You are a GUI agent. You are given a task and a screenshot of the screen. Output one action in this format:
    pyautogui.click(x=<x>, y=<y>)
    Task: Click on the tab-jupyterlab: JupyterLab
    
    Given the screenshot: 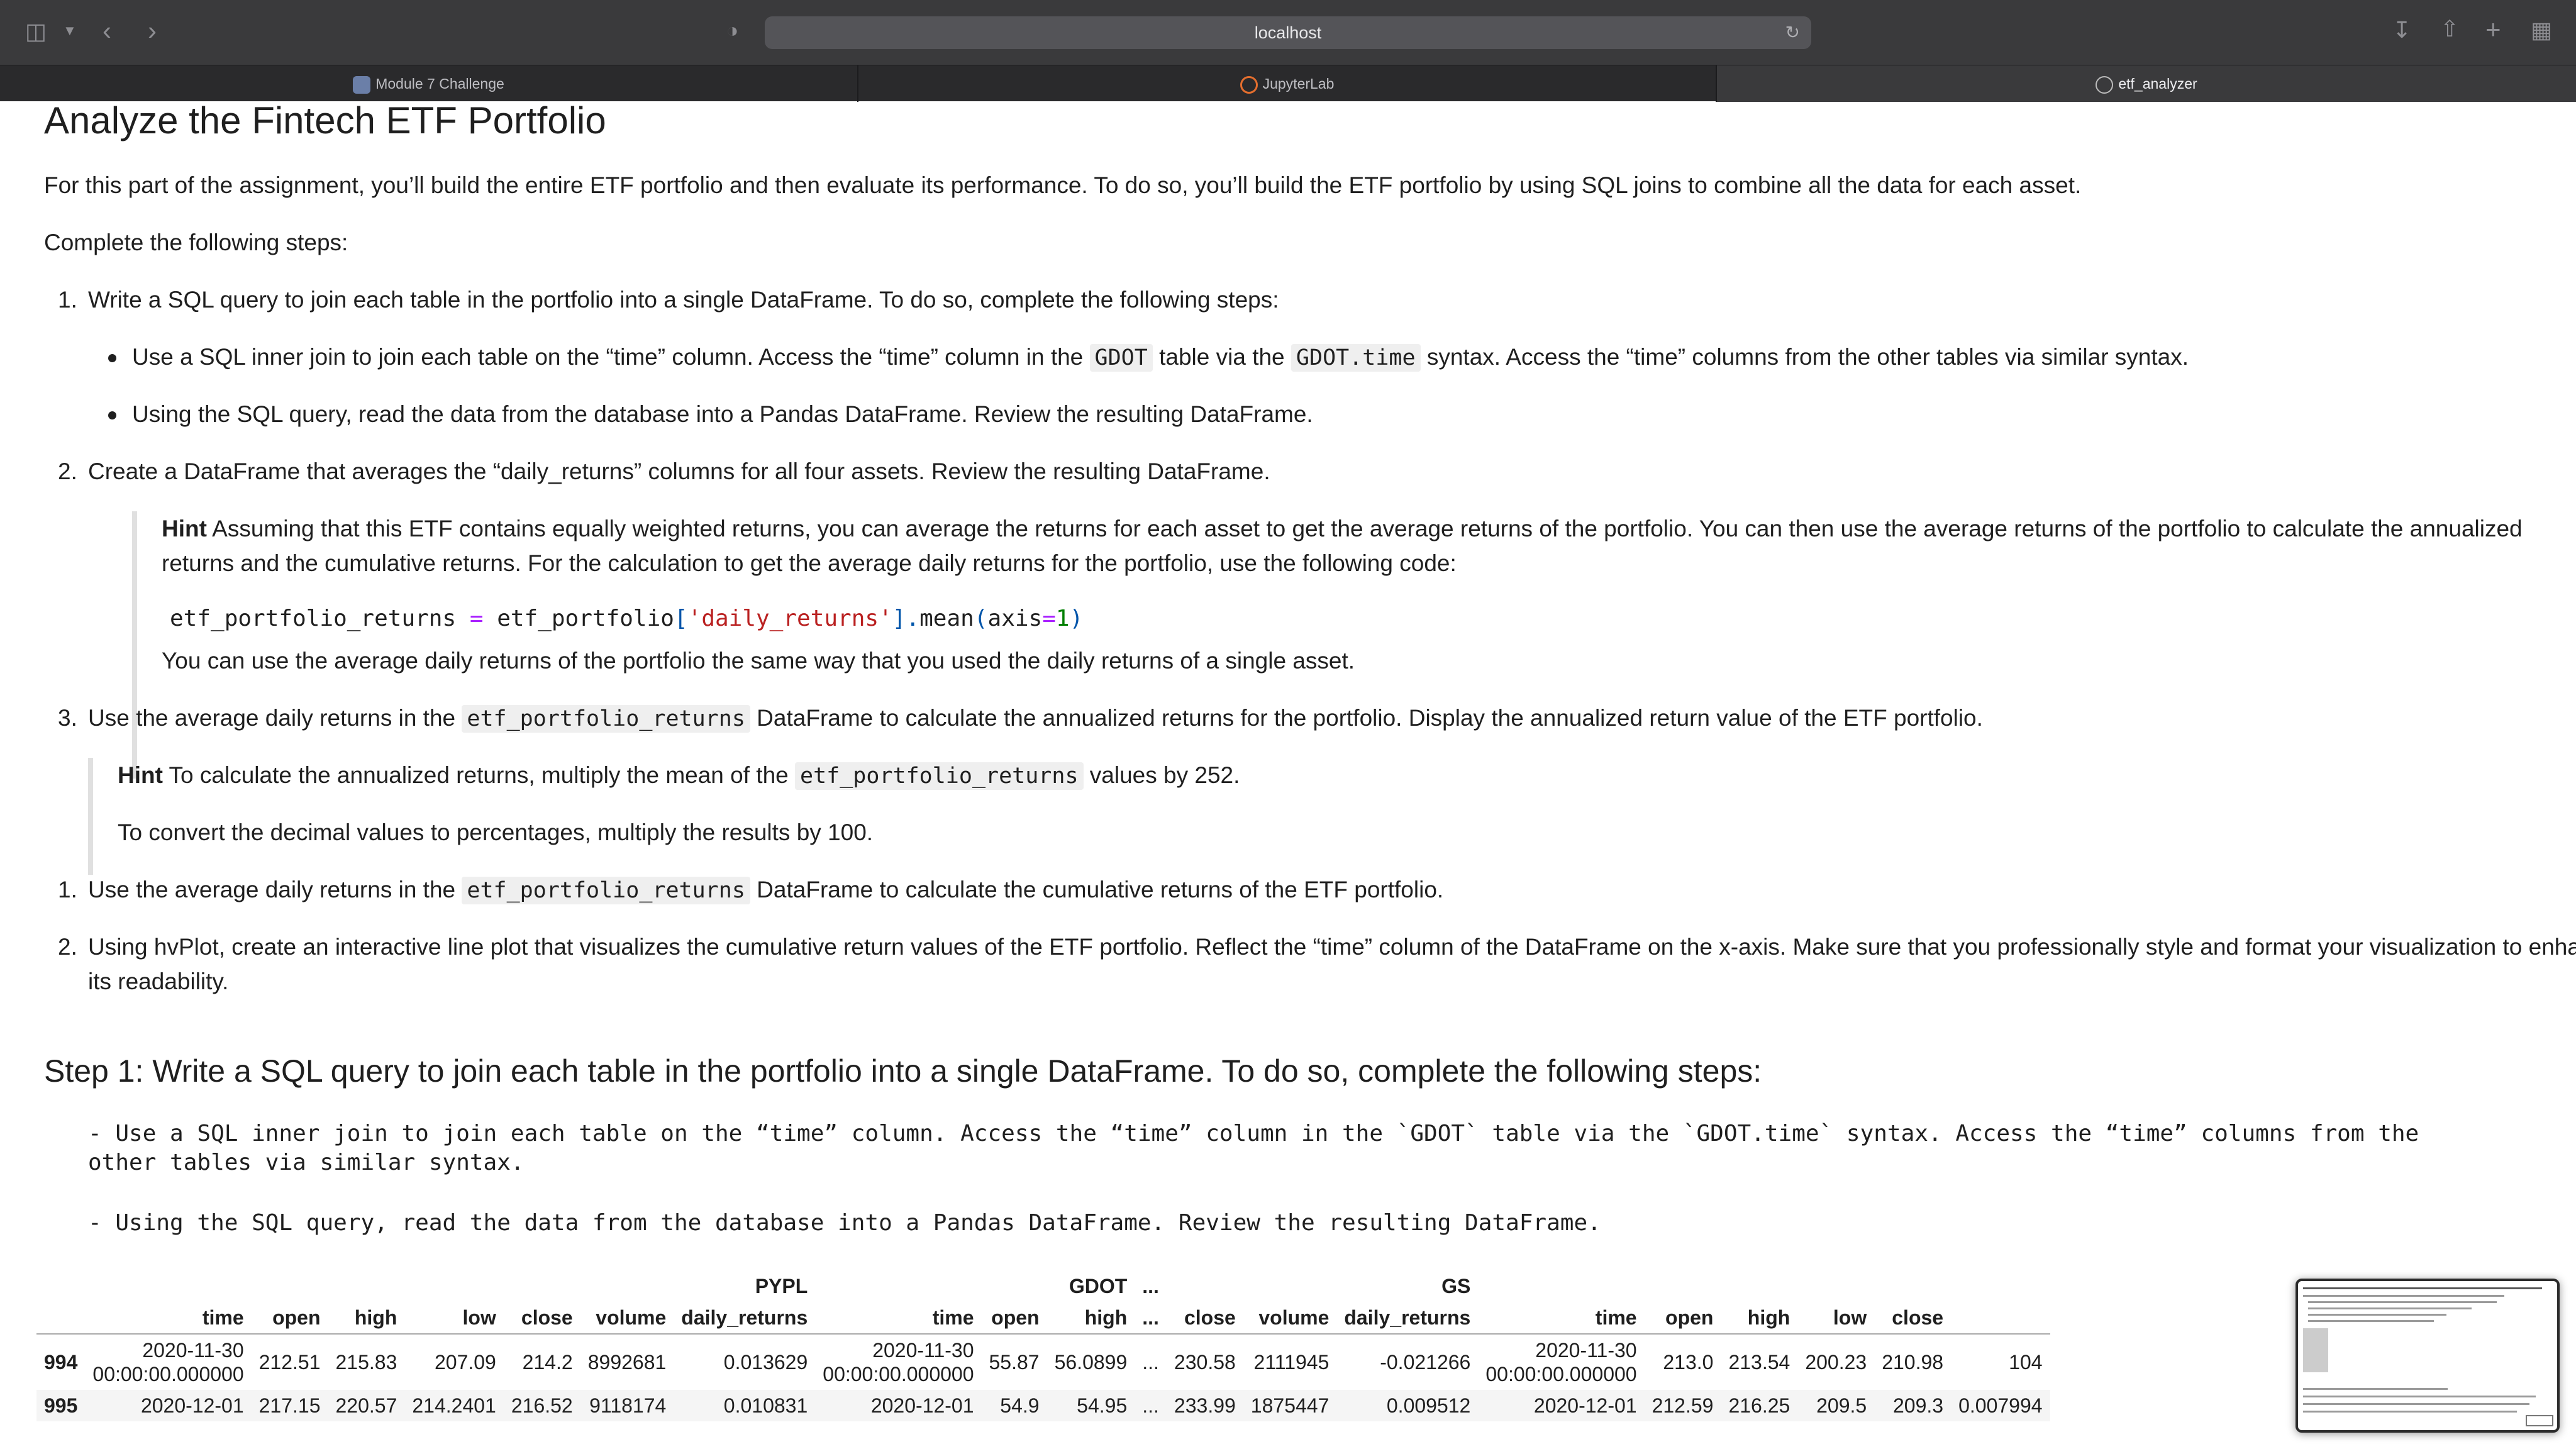 What is the action you would take?
    pyautogui.click(x=1287, y=83)
    